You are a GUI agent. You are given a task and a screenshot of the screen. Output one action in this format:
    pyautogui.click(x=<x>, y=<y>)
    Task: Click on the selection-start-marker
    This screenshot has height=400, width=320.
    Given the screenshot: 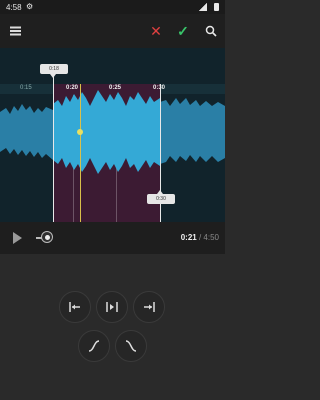 What is the action you would take?
    pyautogui.click(x=53, y=148)
    